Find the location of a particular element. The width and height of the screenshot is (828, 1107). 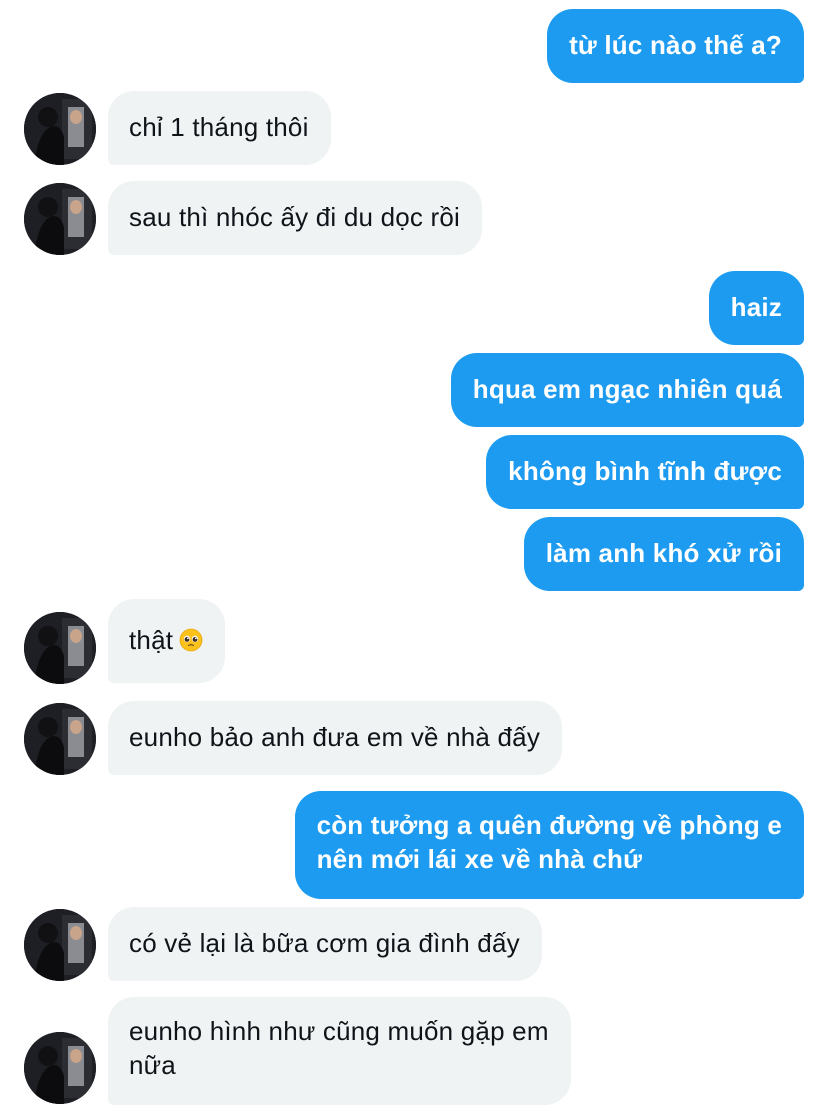

incoming-message-bubble: chỉ 1 tháng thôi is located at coordinates (219, 128).